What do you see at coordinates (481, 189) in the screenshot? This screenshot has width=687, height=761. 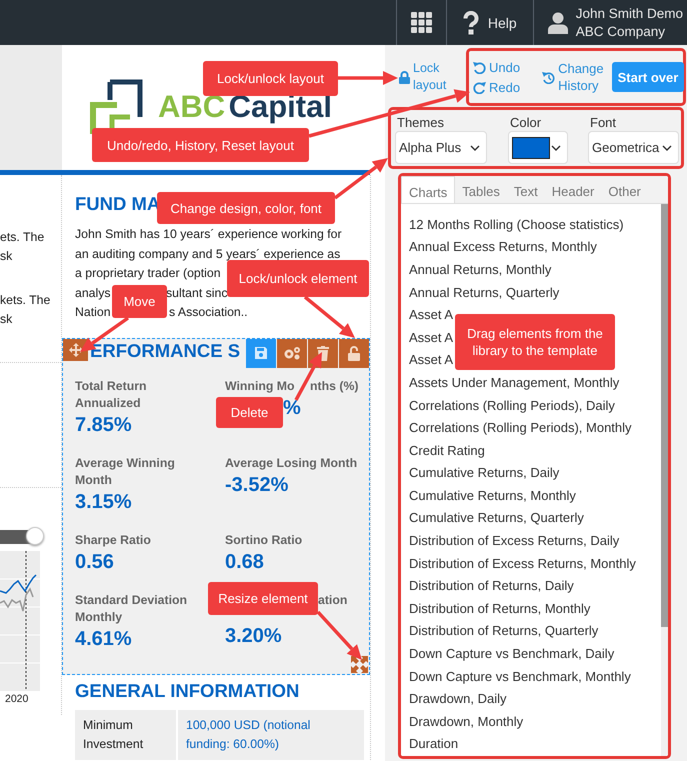 I see `tab: Tables` at bounding box center [481, 189].